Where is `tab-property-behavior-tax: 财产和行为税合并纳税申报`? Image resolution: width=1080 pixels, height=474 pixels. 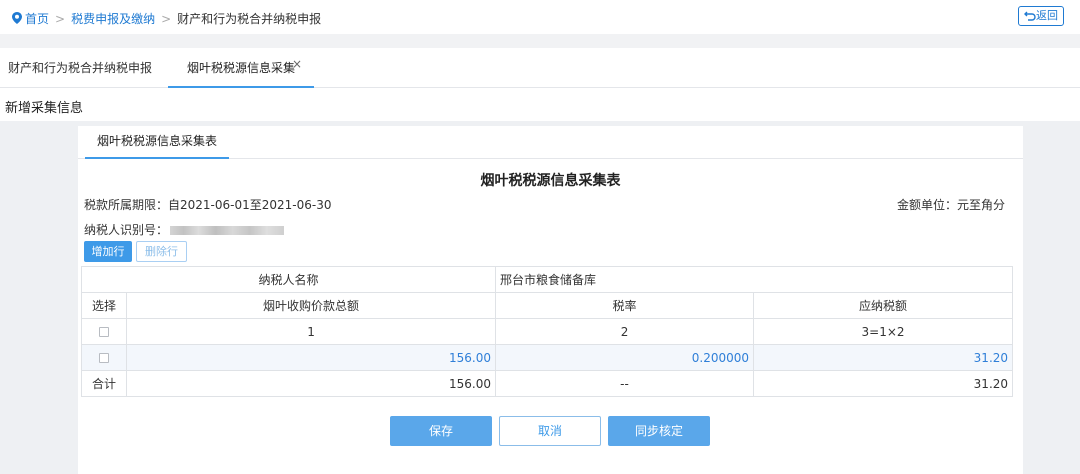
tab-property-behavior-tax: 财产和行为税合并纳税申报 is located at coordinates (80, 68).